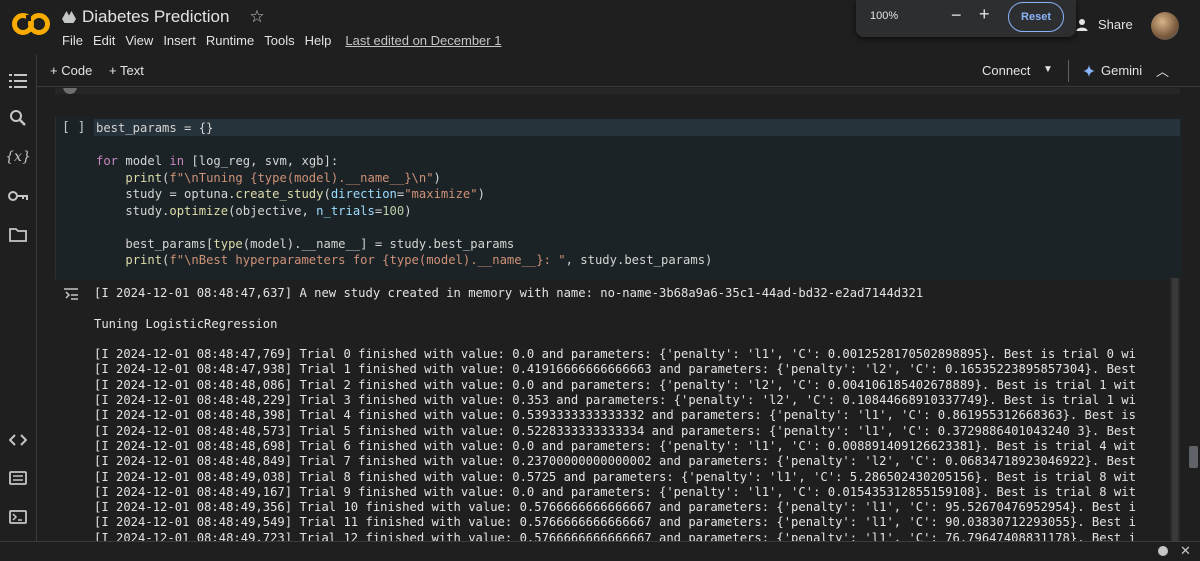 This screenshot has height=561, width=1200. Describe the element at coordinates (1162, 70) in the screenshot. I see `chevron-up-icon: ︿` at that location.